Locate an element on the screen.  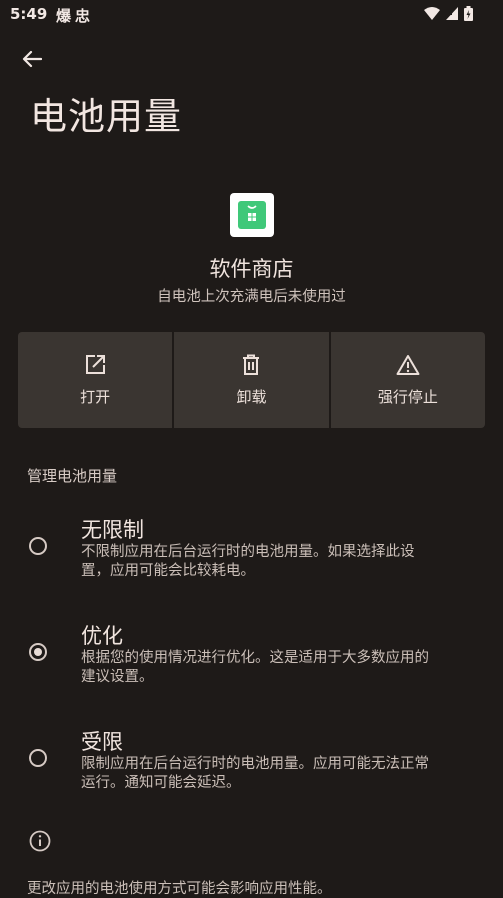
arrow-back-icon is located at coordinates (32, 59).